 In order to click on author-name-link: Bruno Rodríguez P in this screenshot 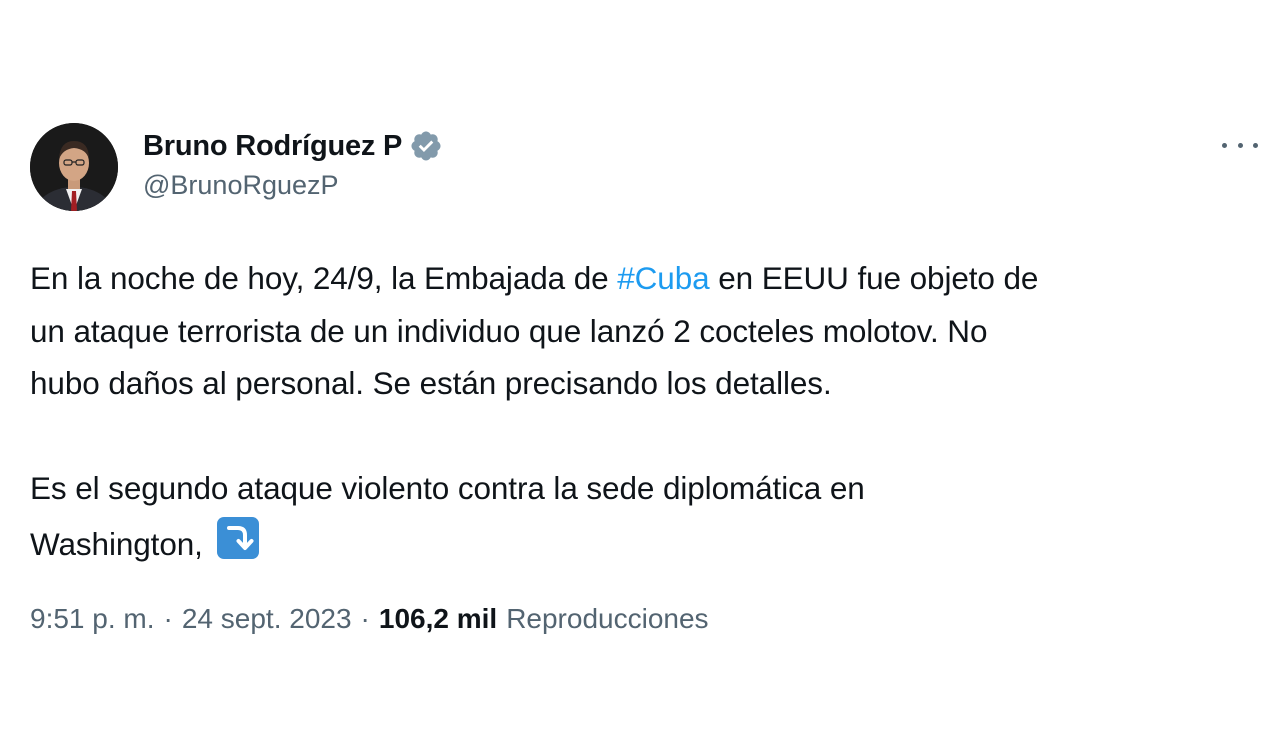, I will do `click(293, 146)`.